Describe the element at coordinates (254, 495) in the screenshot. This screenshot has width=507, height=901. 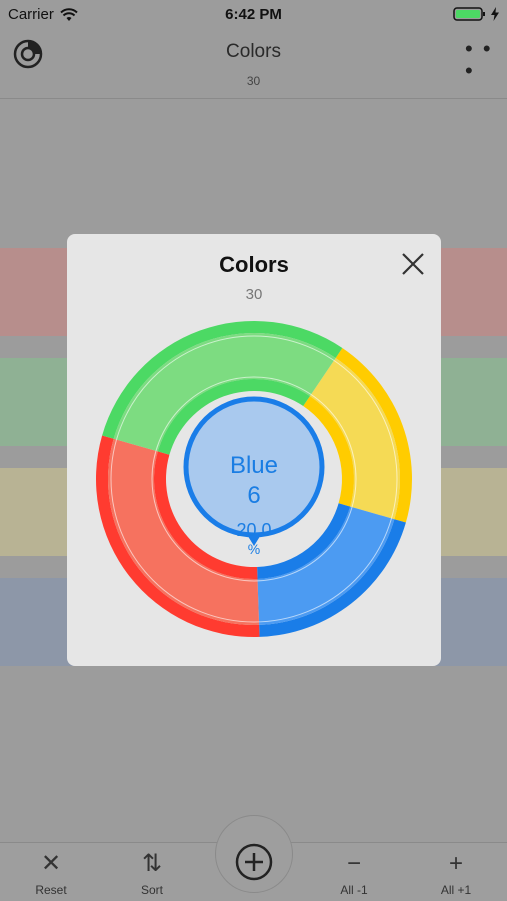
I see `selected-slice-count: 6` at that location.